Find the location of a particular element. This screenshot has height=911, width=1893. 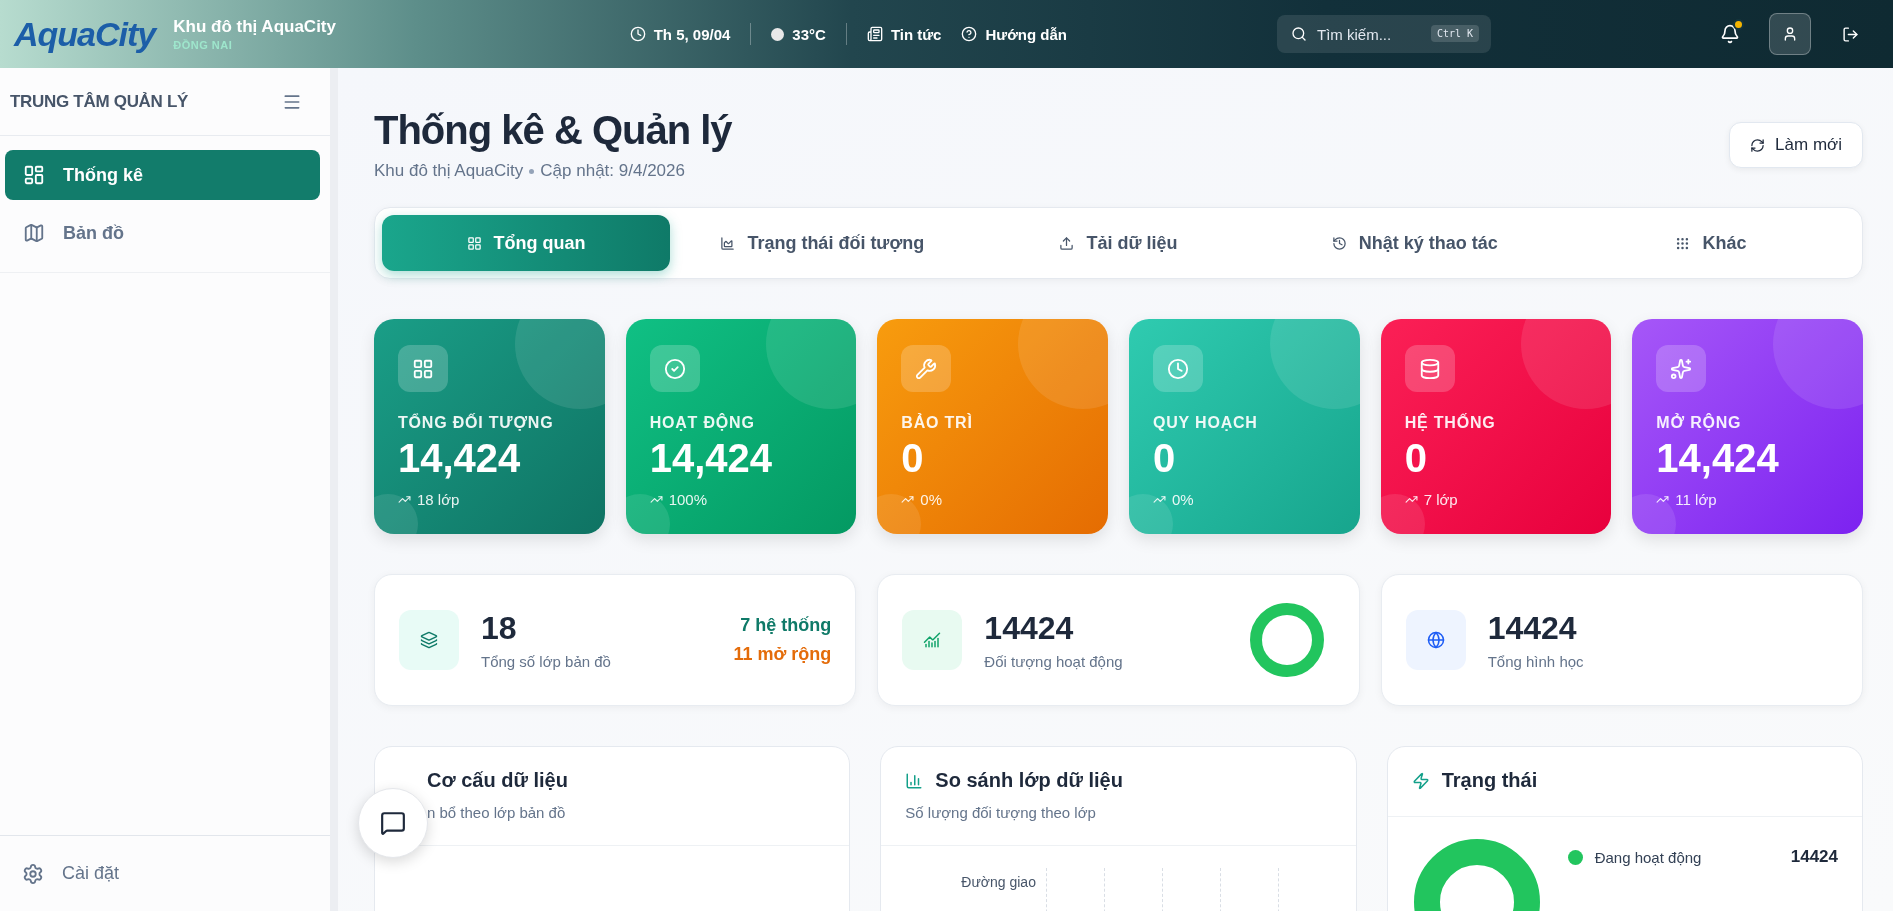

database-icon is located at coordinates (1429, 368).